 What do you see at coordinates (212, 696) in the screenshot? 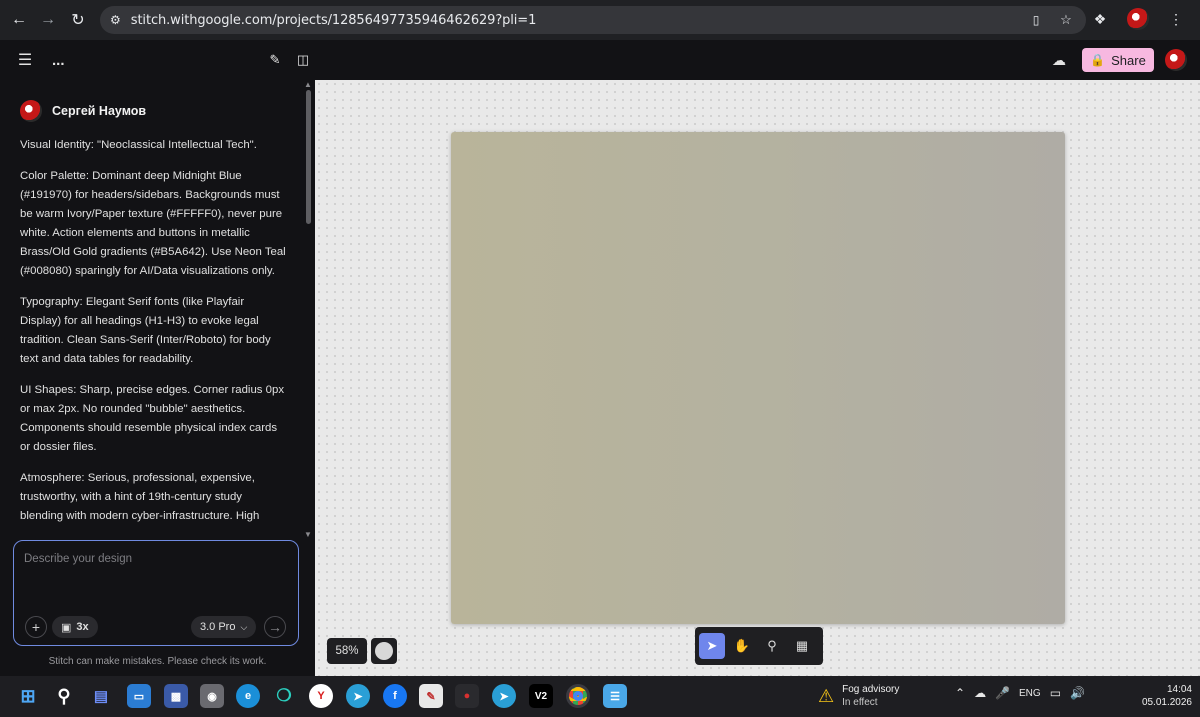
I see `camera-icon: ◉` at bounding box center [212, 696].